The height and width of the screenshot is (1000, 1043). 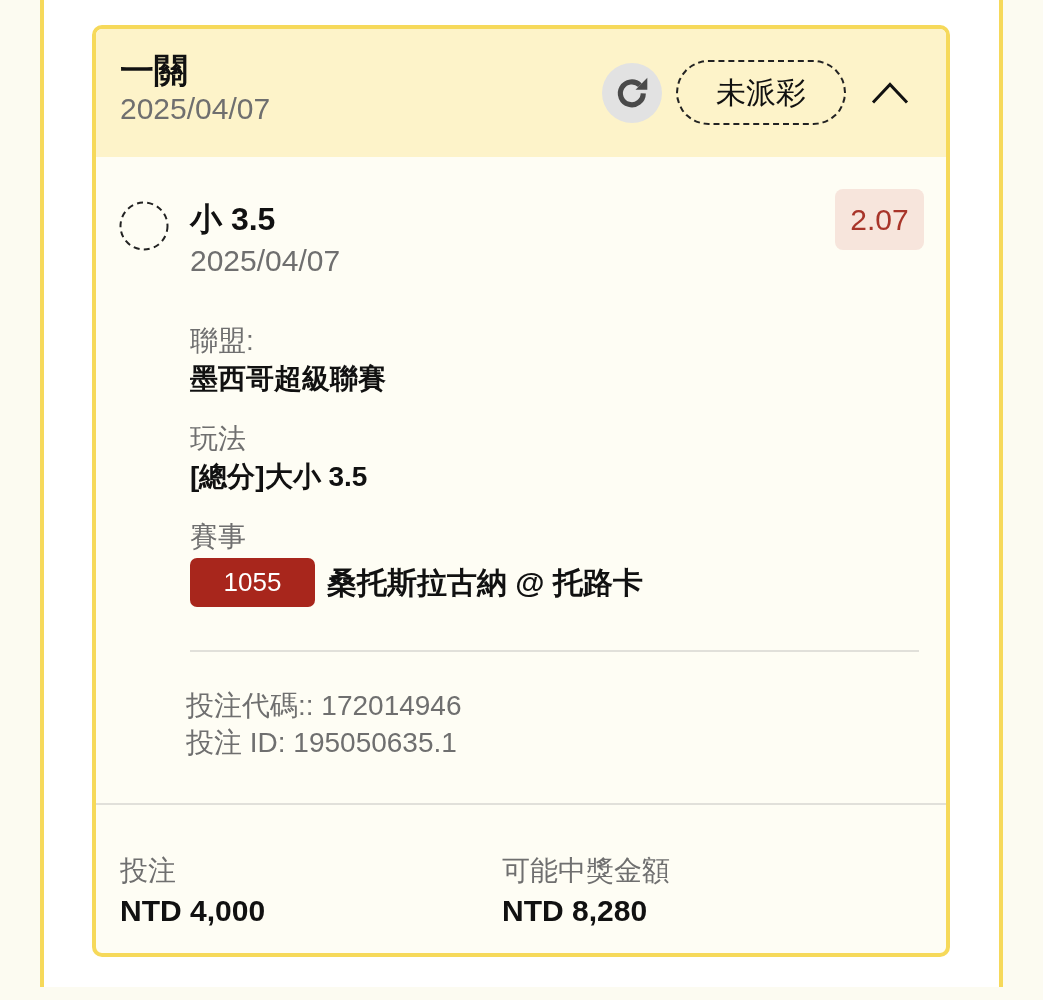 I want to click on selection-date: 2025/04/07, so click(x=265, y=261).